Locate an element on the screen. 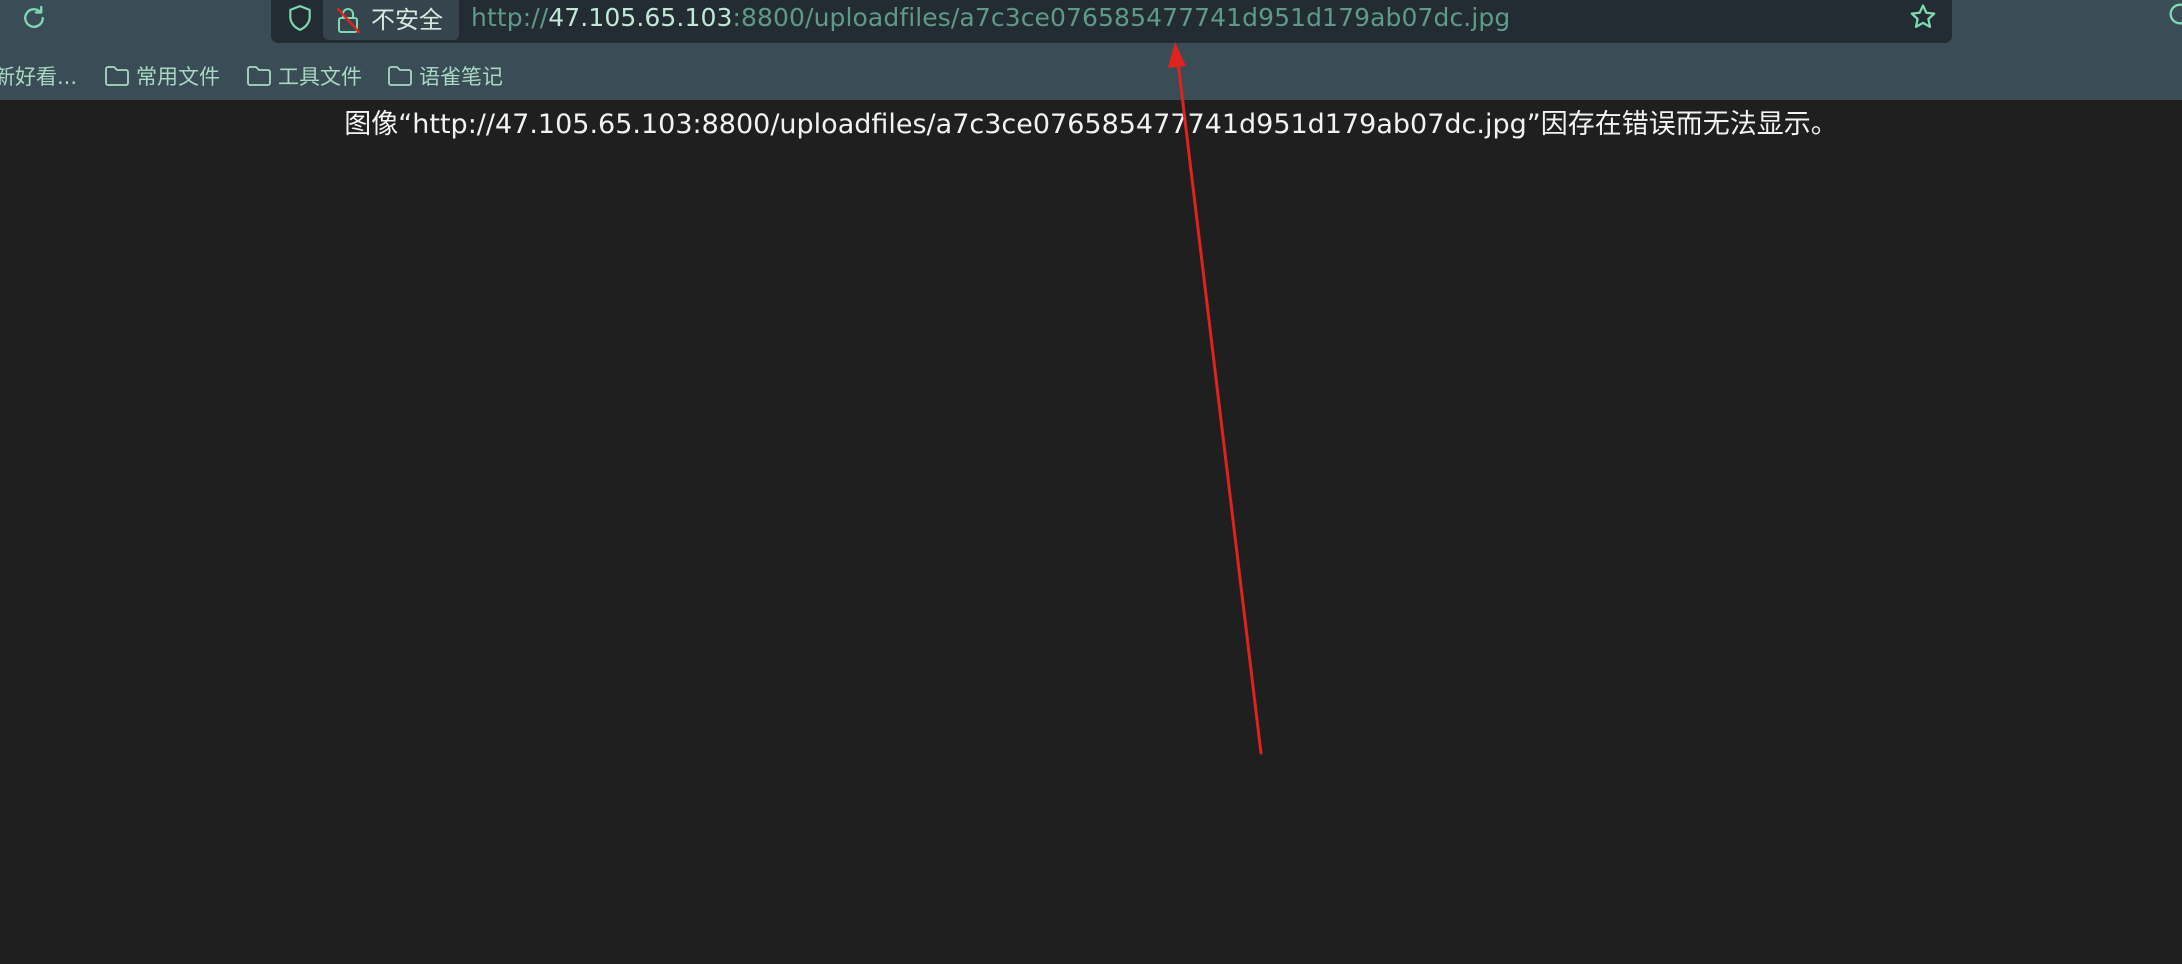  bookmark-label: 语雀笔记 is located at coordinates (461, 77).